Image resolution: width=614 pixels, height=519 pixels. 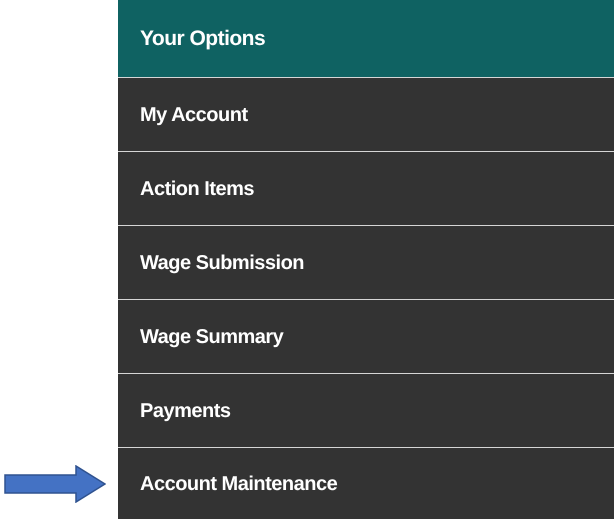 What do you see at coordinates (203, 39) in the screenshot?
I see `menu-title: Your Options` at bounding box center [203, 39].